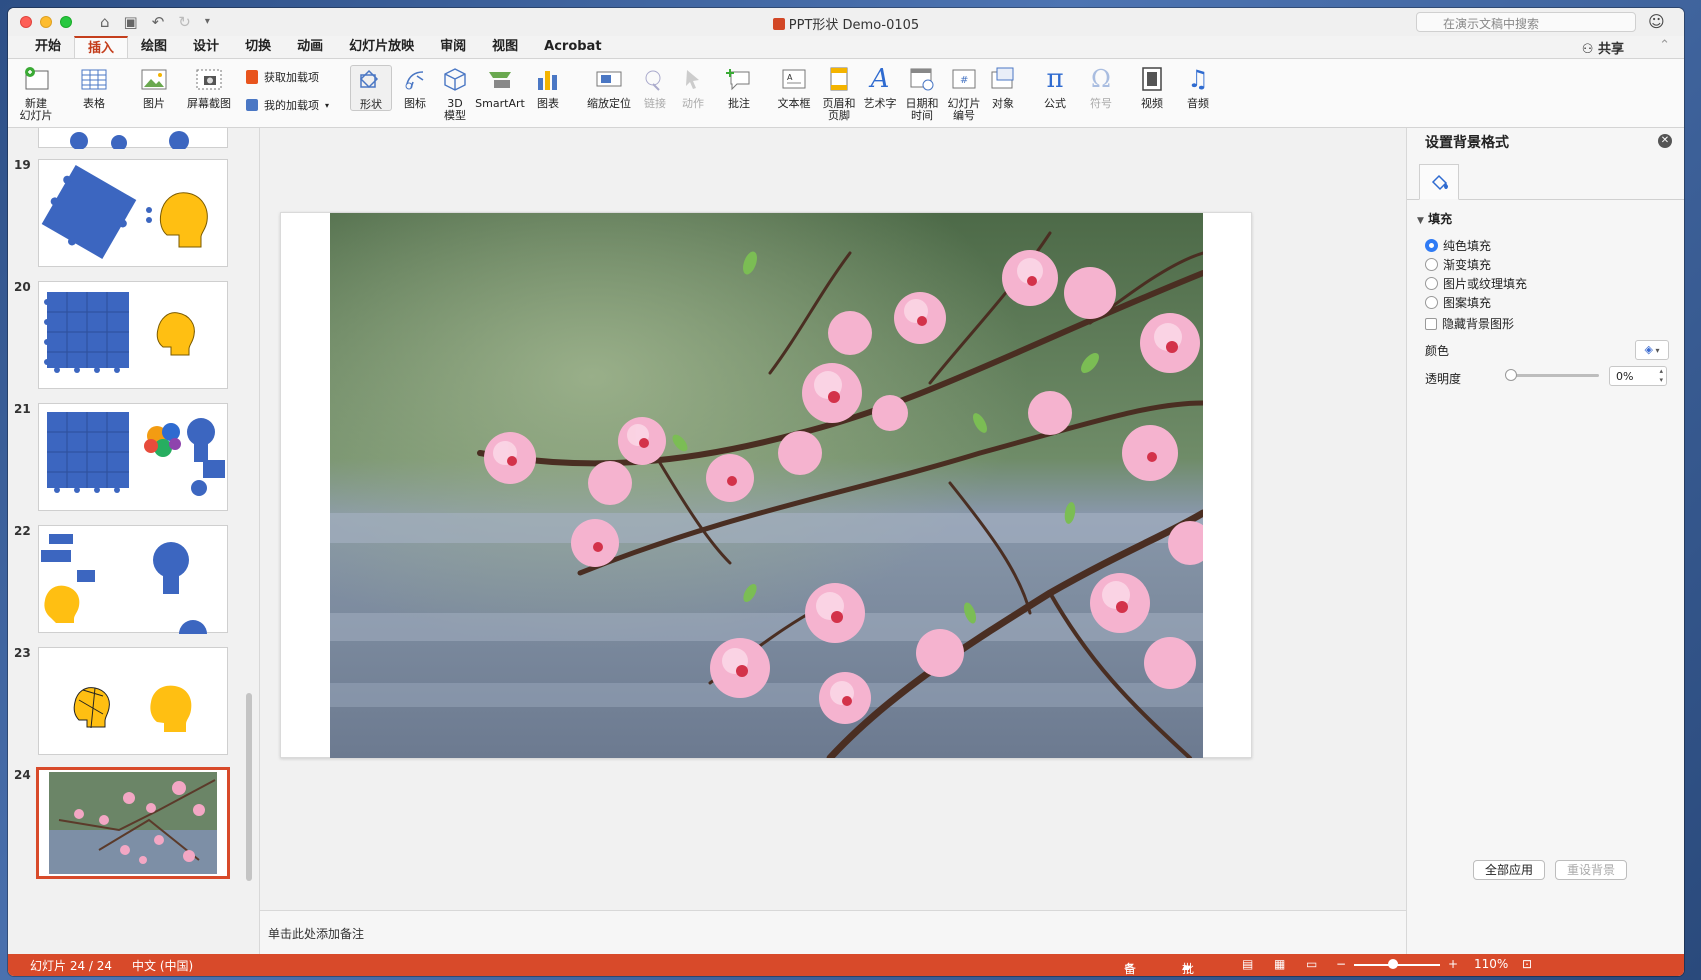 This screenshot has height=980, width=1701. What do you see at coordinates (1443, 379) in the screenshot?
I see `transparency-label: 透明度` at bounding box center [1443, 379].